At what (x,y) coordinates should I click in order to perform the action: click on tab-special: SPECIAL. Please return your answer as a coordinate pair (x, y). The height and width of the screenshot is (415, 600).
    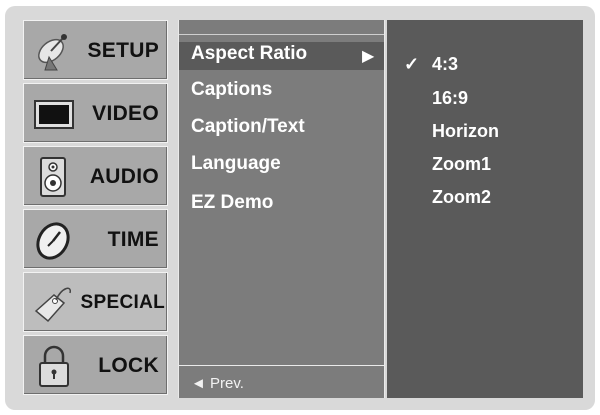
    Looking at the image, I should click on (95, 302).